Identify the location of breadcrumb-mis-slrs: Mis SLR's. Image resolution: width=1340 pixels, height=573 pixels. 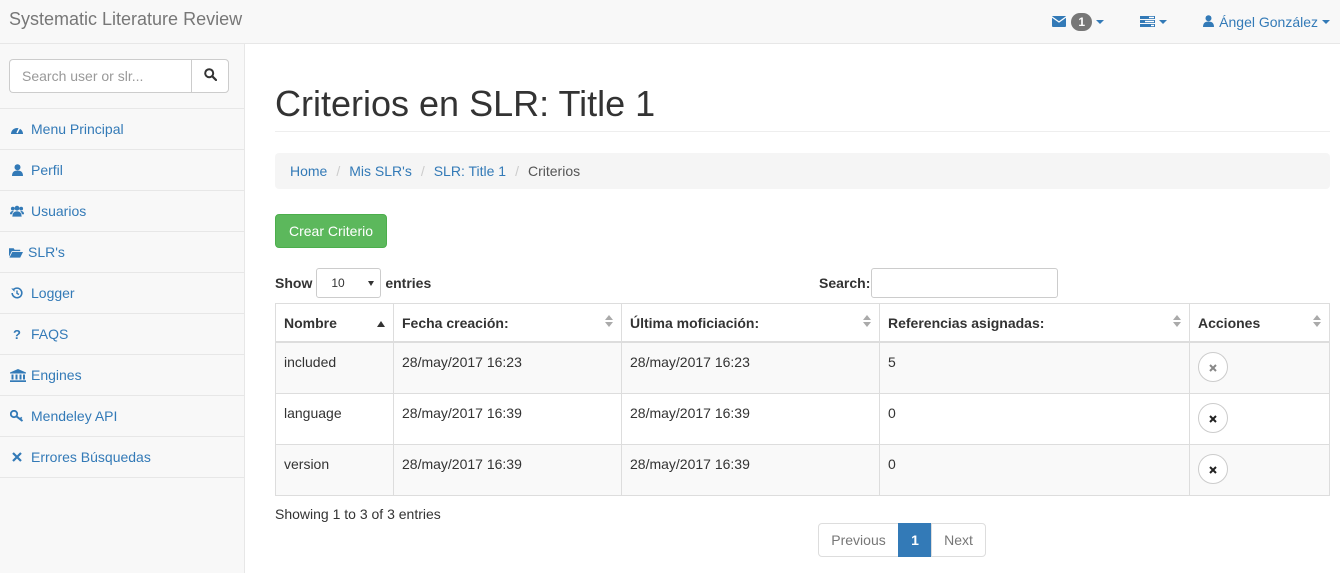
(380, 171).